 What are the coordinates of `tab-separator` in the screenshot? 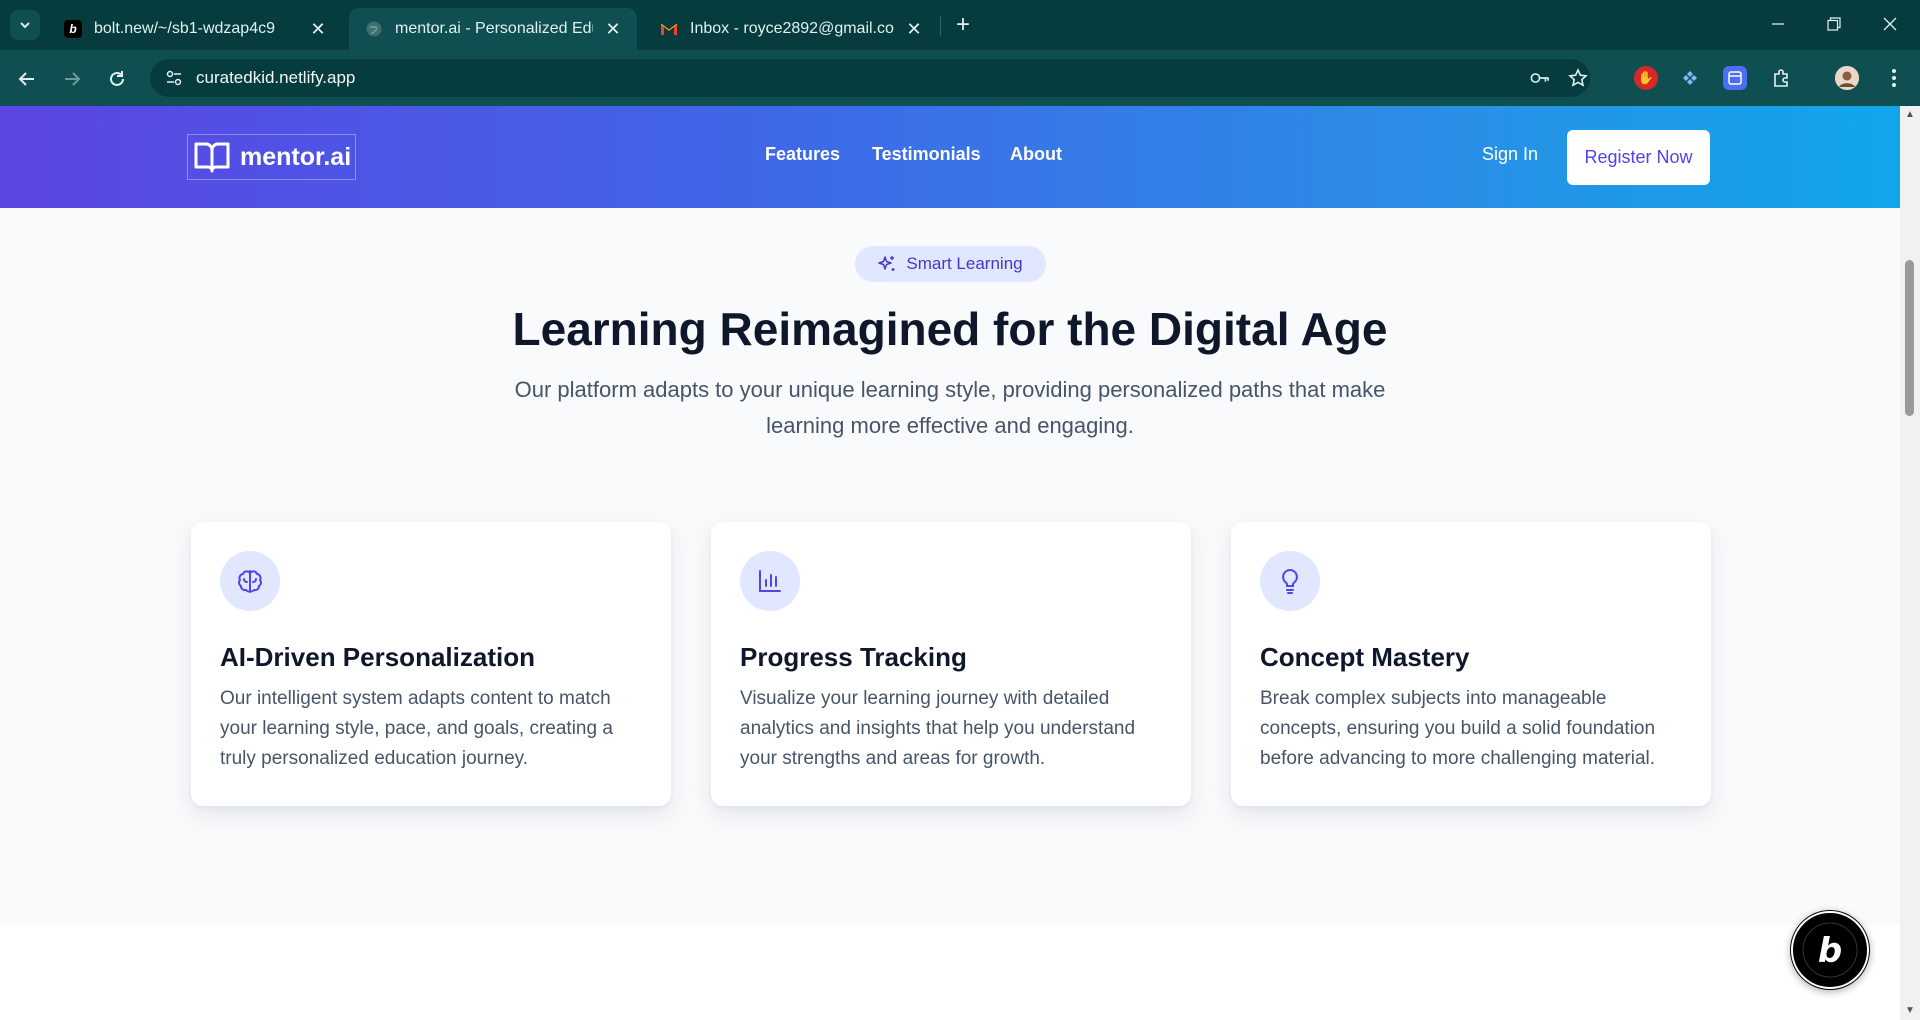 It's located at (940, 26).